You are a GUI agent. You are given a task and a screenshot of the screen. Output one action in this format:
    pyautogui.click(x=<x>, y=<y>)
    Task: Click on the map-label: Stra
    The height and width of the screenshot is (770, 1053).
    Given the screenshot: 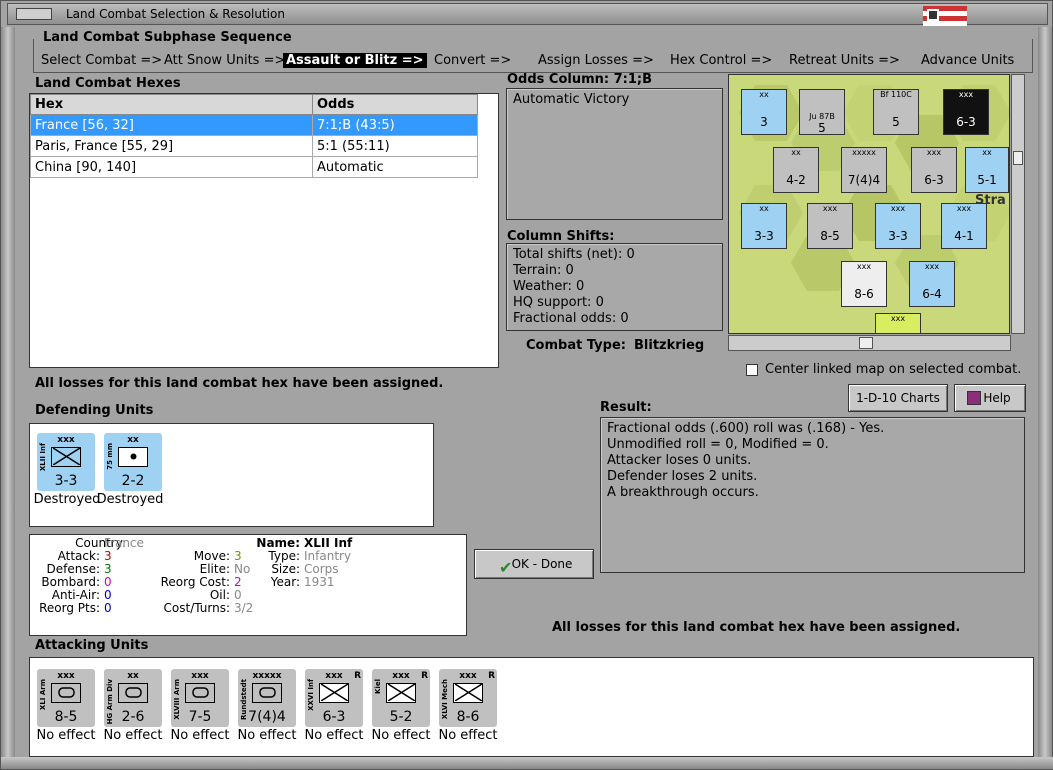 What is the action you would take?
    pyautogui.click(x=990, y=200)
    